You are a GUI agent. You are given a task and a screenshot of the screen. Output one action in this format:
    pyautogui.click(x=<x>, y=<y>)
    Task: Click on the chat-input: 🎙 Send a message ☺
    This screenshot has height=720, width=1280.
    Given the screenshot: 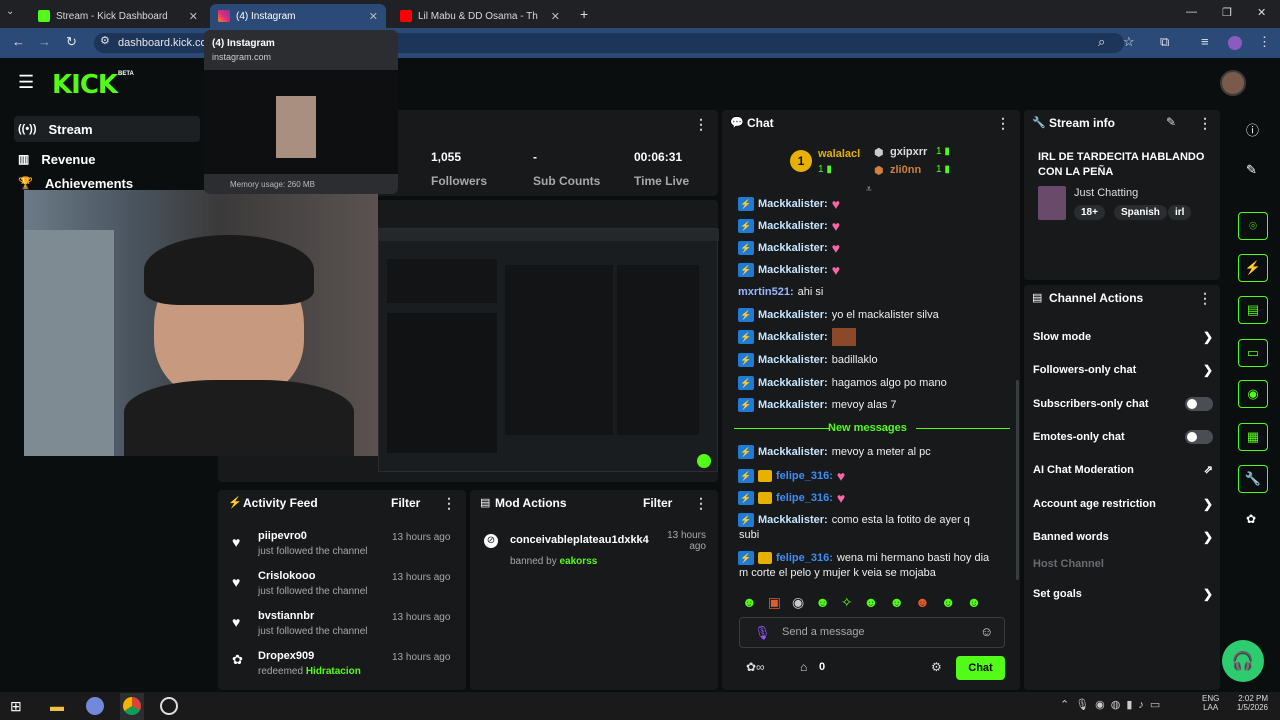 What is the action you would take?
    pyautogui.click(x=872, y=632)
    